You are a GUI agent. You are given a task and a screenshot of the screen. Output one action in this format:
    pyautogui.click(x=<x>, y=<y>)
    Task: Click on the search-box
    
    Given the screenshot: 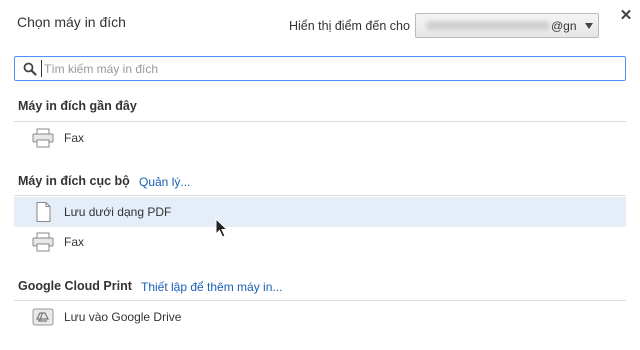 What is the action you would take?
    pyautogui.click(x=320, y=68)
    